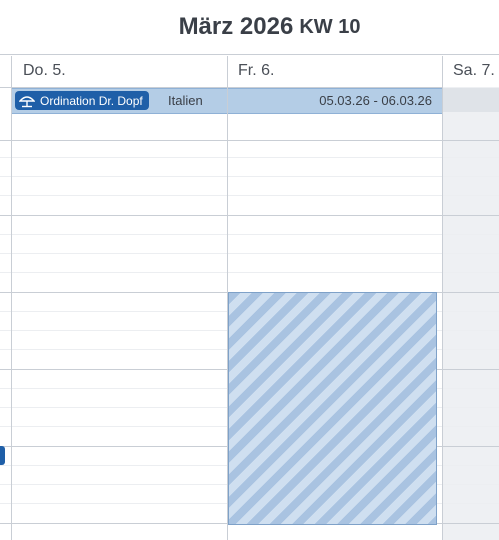 The height and width of the screenshot is (540, 499). I want to click on day-header-row: Do. 5. Fr. 6. Sa. 7., so click(249, 72).